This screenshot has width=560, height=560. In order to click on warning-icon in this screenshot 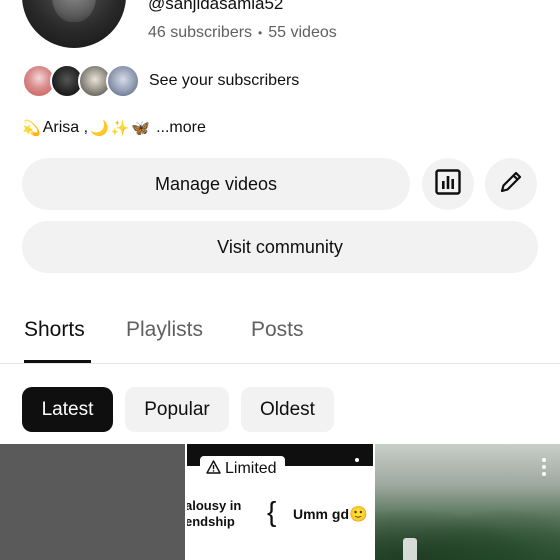, I will do `click(213, 469)`.